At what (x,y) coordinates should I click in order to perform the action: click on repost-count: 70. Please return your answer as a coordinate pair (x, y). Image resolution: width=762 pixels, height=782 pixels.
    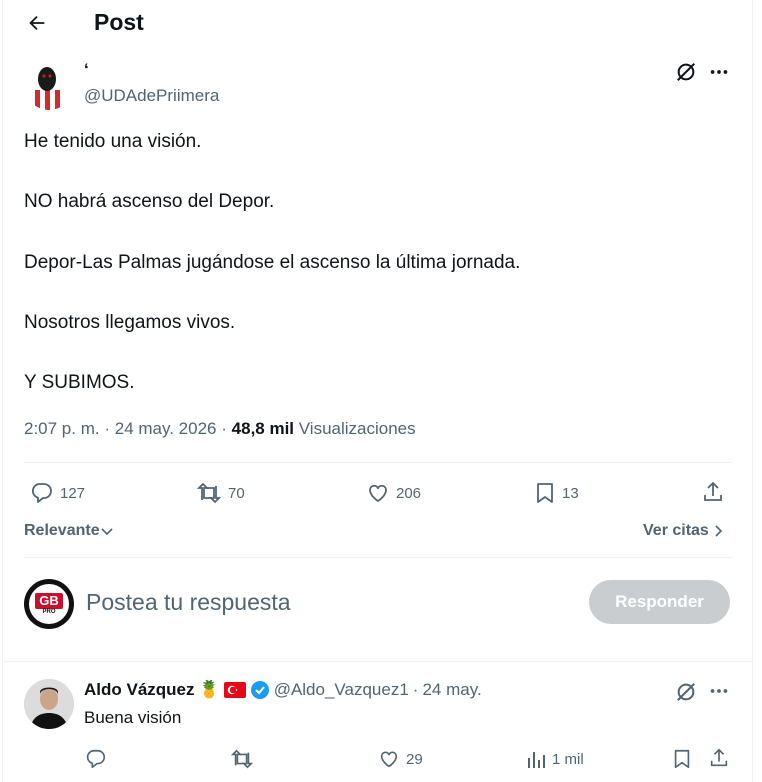
    Looking at the image, I should click on (236, 493).